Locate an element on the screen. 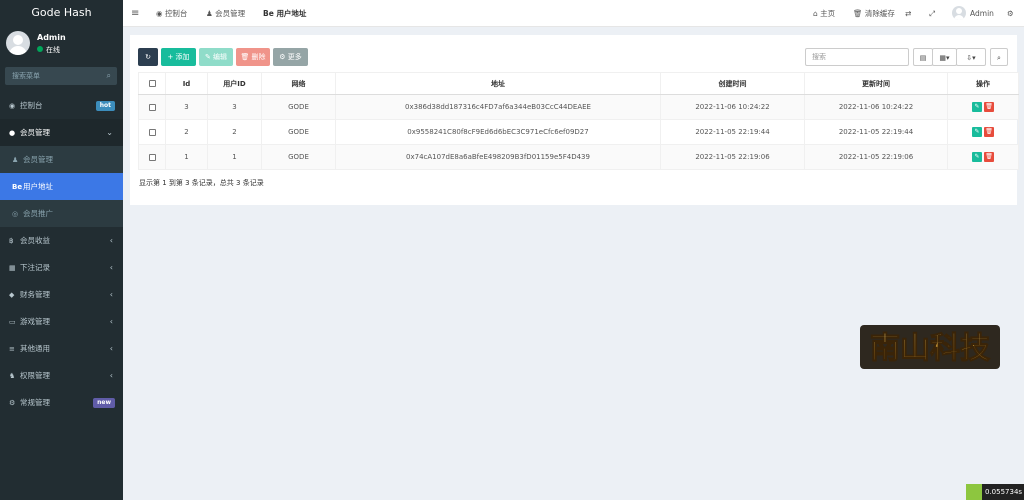 Image resolution: width=1024 pixels, height=500 pixels. users-icon: ♞ is located at coordinates (12, 376).